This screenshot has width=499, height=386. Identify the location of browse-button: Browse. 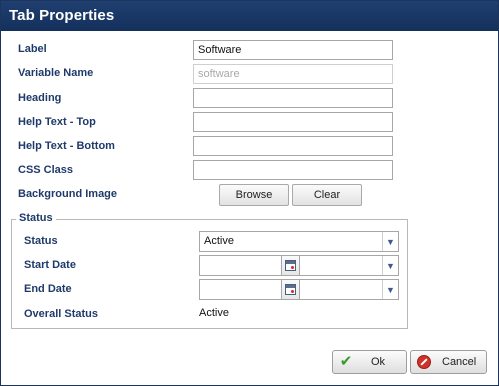
(254, 195).